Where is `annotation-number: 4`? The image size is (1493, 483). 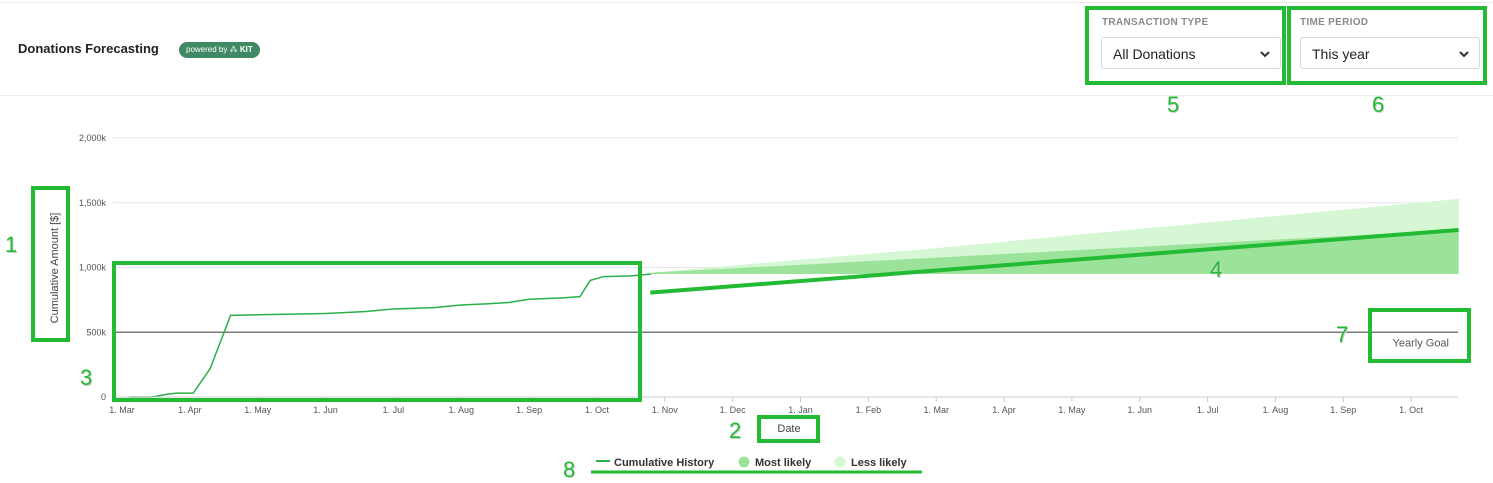 annotation-number: 4 is located at coordinates (1216, 269).